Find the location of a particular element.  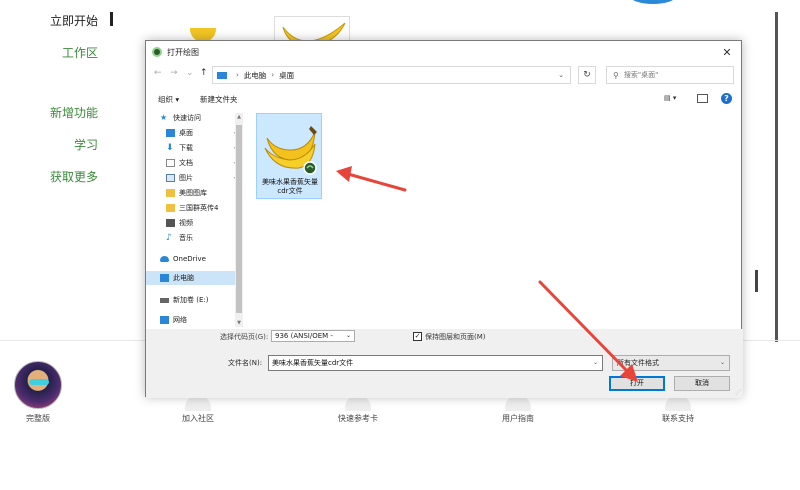

scroll-up-icon: ▲ is located at coordinates (239, 117).